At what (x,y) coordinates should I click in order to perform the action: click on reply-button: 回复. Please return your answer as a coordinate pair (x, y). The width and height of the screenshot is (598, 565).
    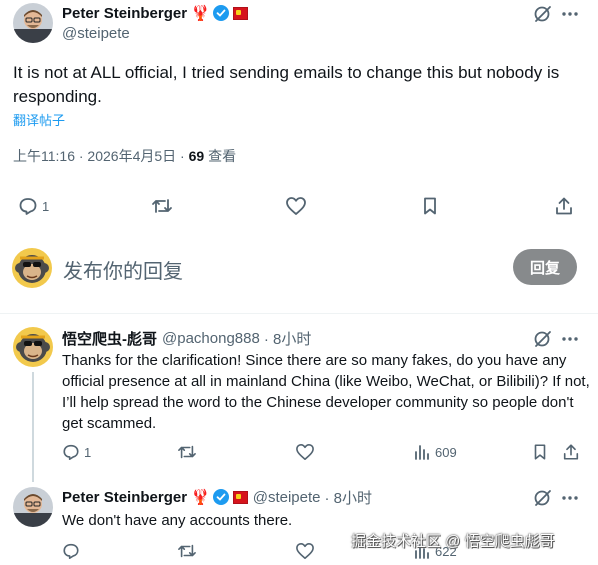
    Looking at the image, I should click on (545, 267).